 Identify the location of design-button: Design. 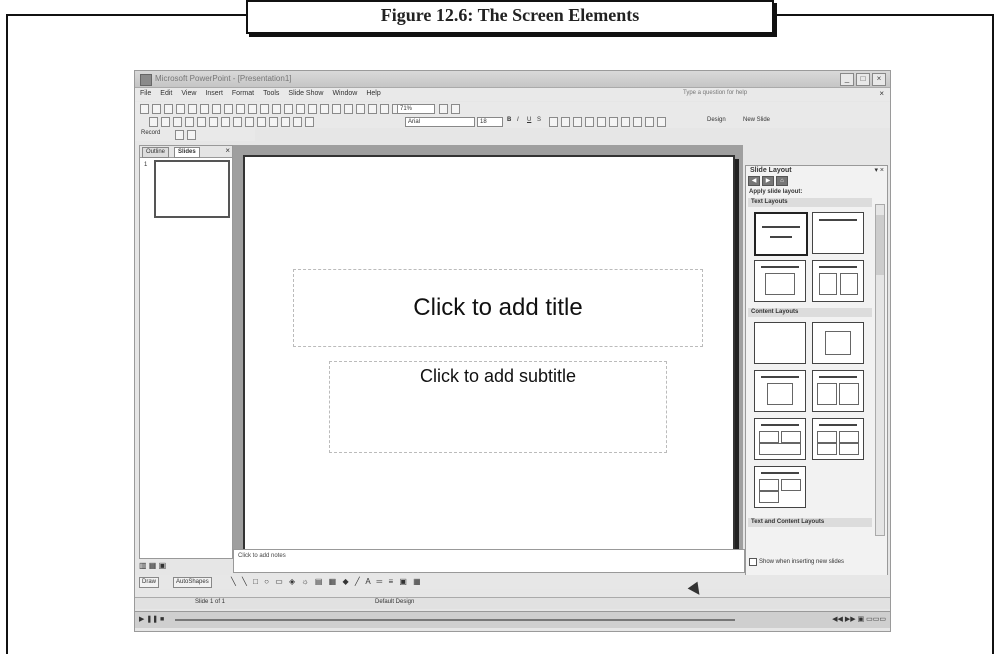
(716, 120).